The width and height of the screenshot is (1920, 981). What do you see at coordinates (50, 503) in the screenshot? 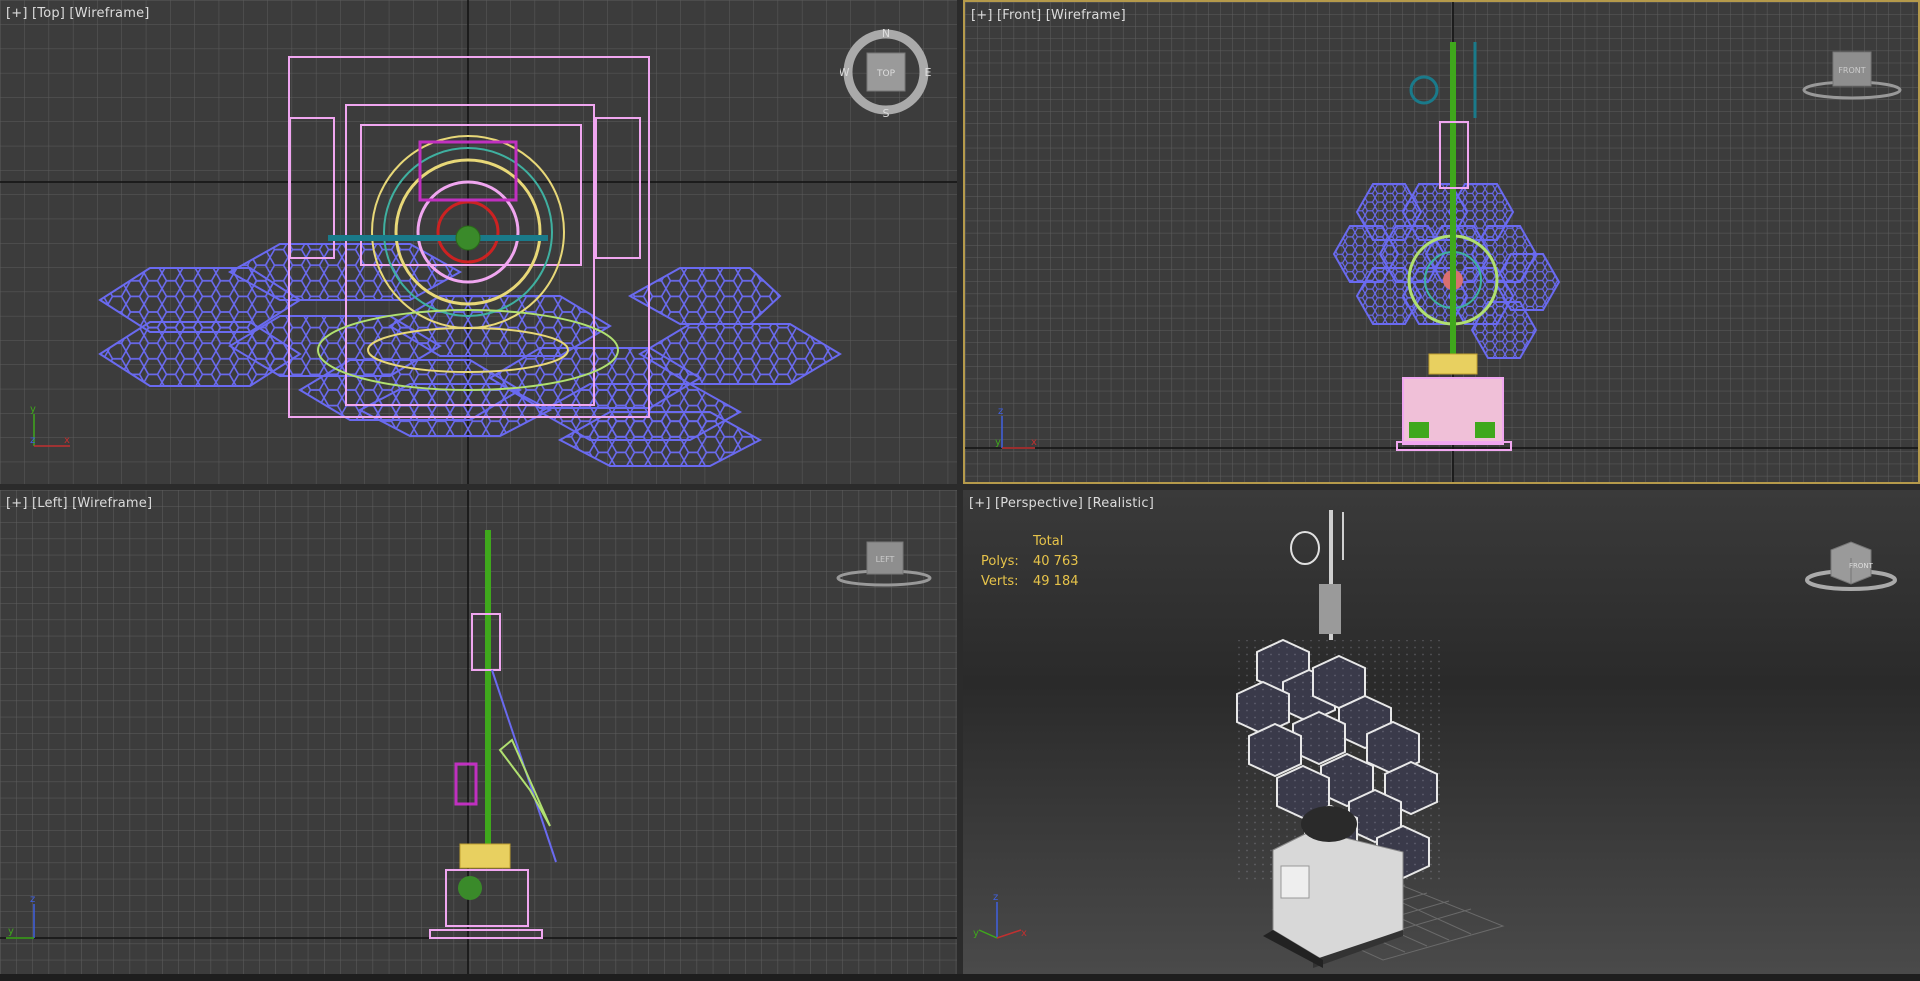
I see `viewport-view-menu: [Left]` at bounding box center [50, 503].